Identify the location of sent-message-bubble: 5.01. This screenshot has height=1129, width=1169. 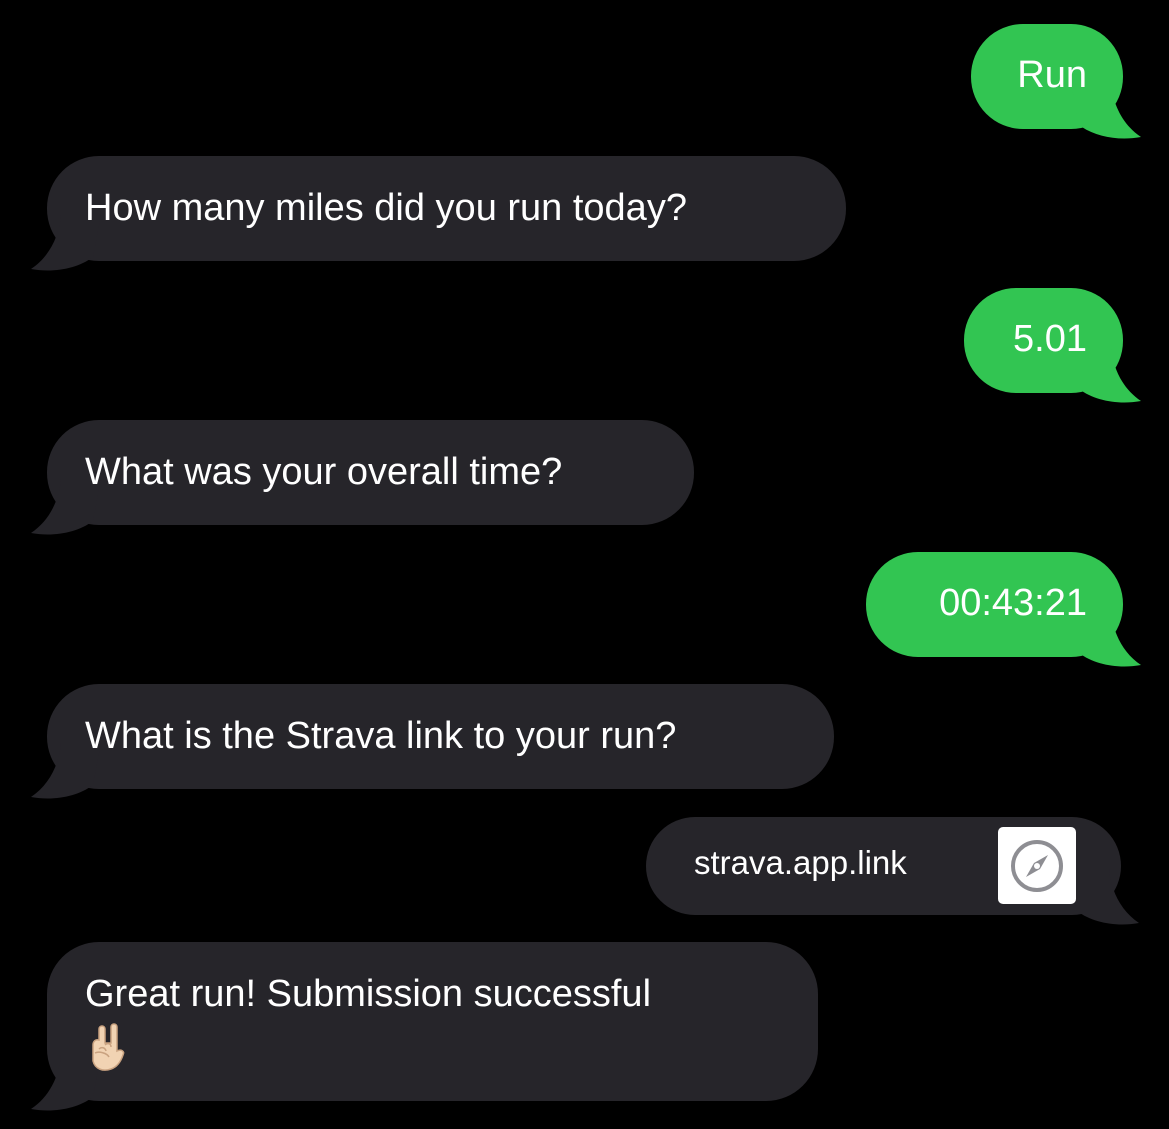
(1052, 345).